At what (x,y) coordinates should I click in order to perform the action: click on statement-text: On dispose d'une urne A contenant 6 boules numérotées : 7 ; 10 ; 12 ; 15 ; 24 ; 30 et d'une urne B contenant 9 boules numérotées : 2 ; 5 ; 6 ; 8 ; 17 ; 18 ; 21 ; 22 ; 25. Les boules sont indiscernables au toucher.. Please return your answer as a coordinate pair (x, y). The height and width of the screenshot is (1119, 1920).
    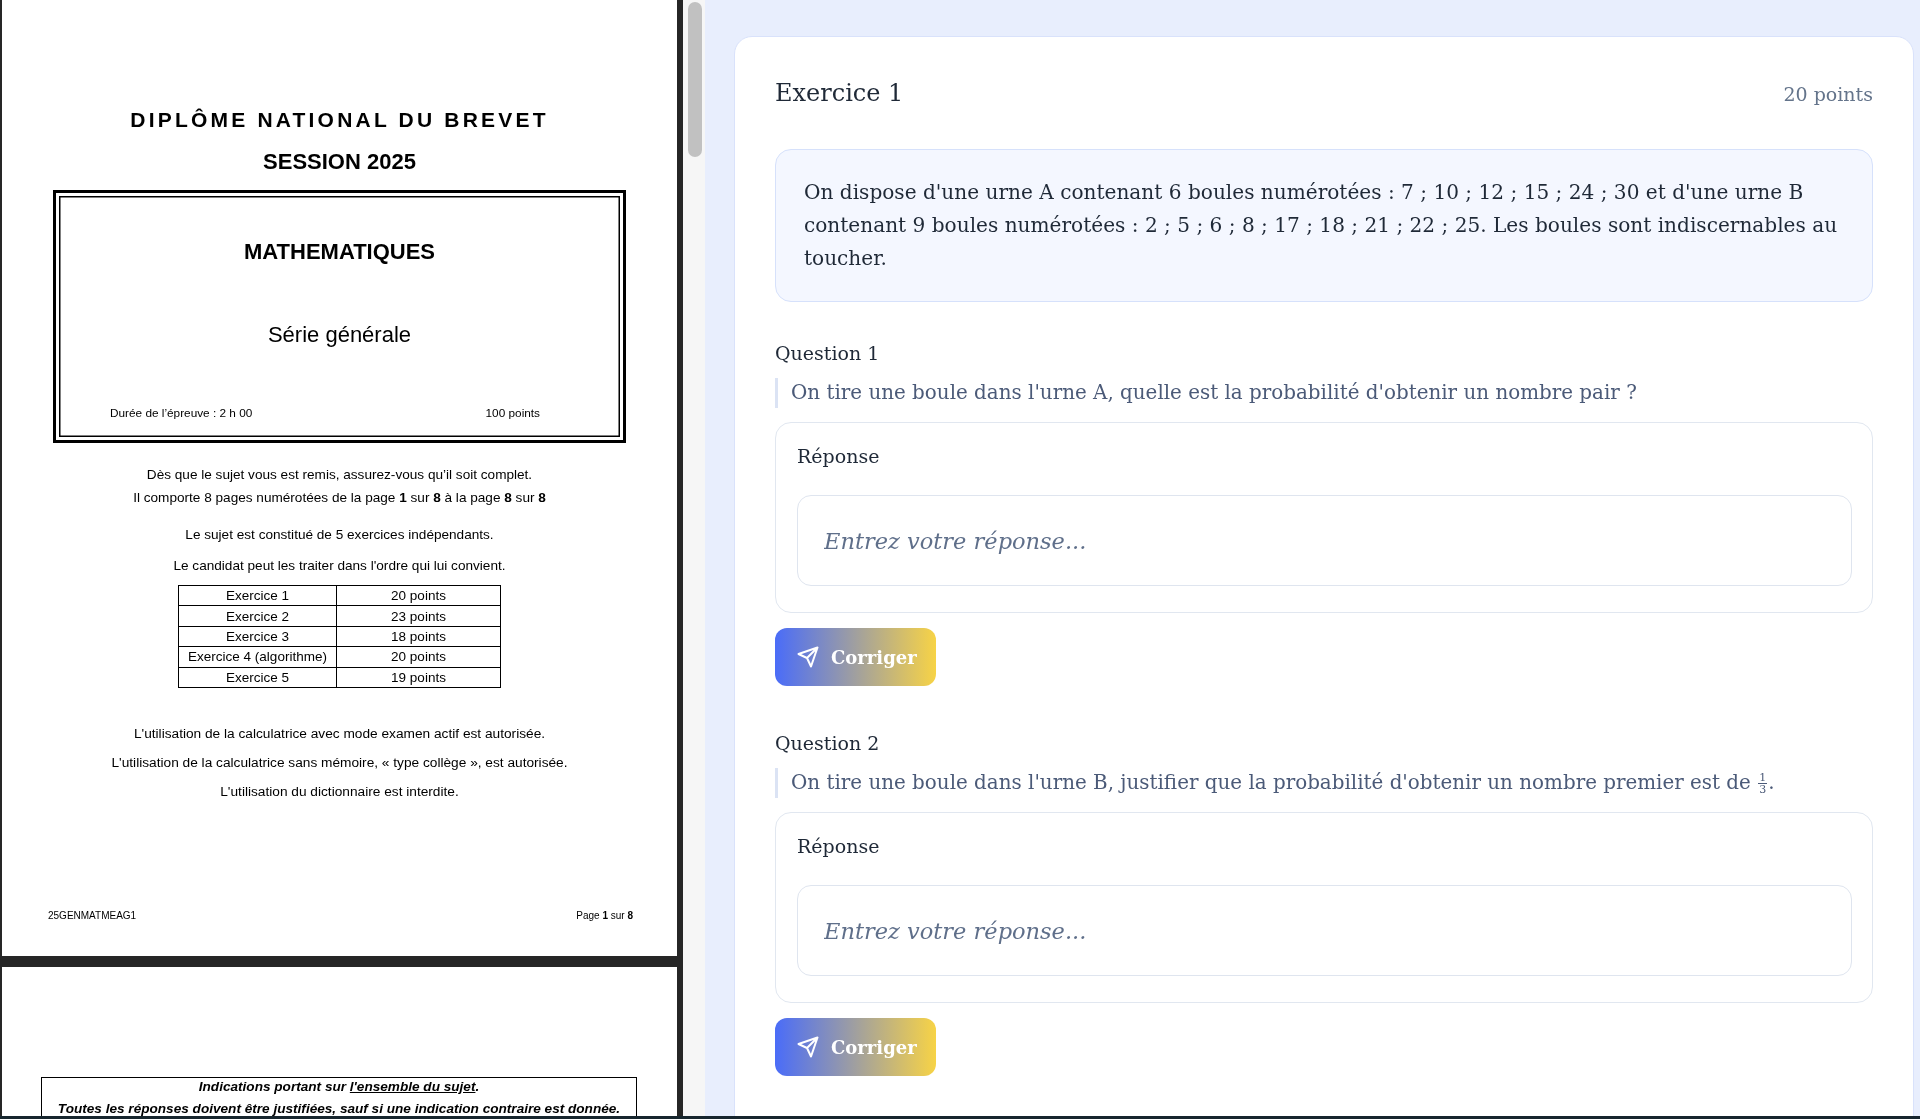
    Looking at the image, I should click on (1321, 225).